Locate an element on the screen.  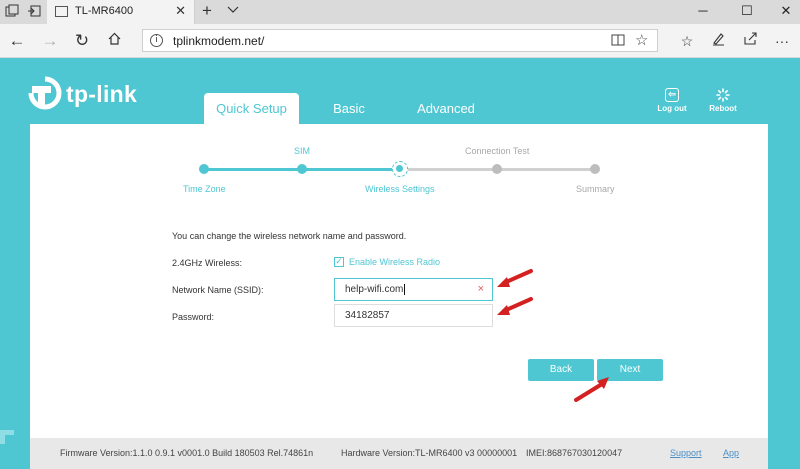
corner-logo-icon is located at coordinates (7, 437).